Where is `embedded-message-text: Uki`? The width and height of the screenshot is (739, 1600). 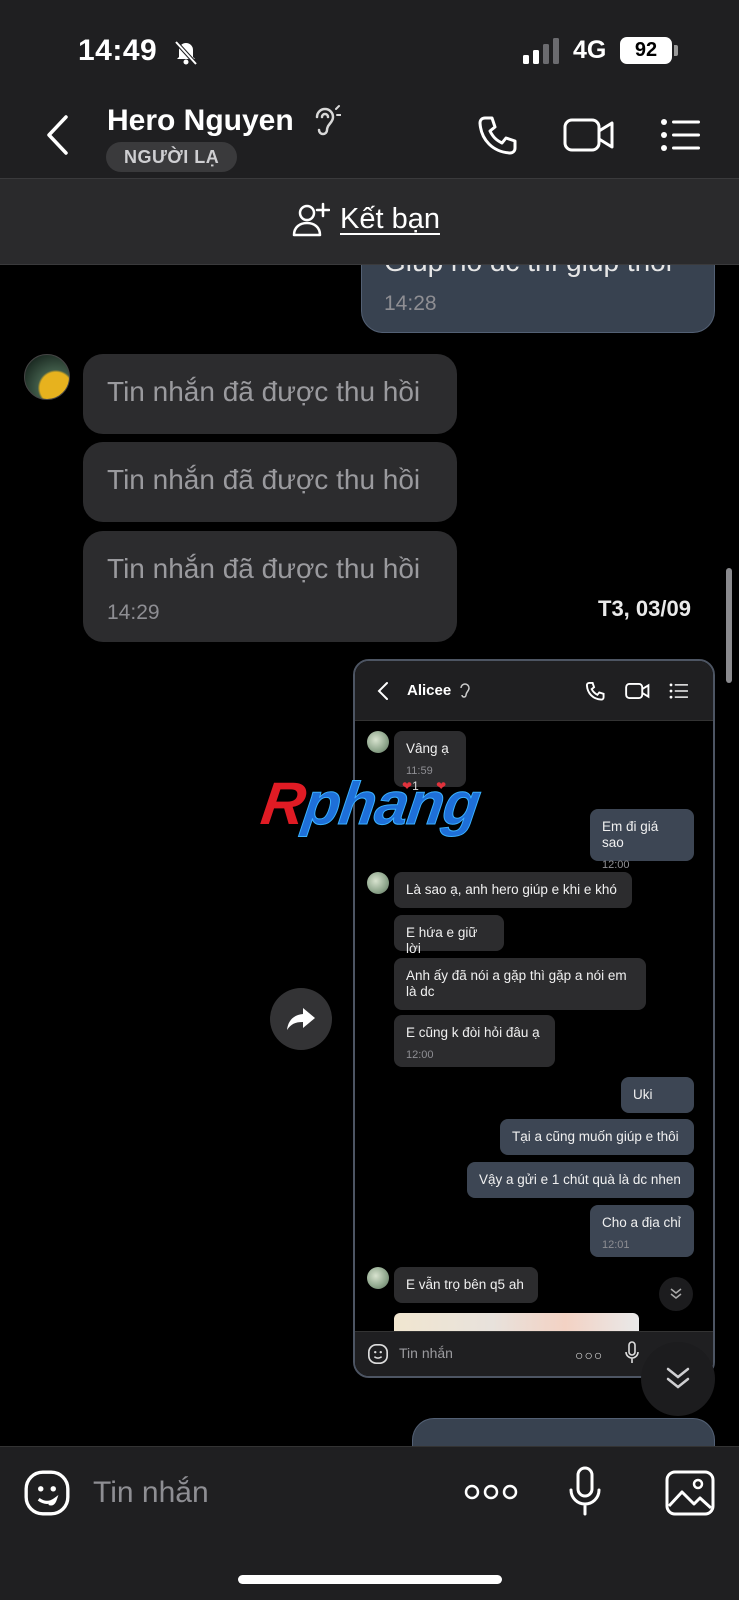 embedded-message-text: Uki is located at coordinates (643, 1094).